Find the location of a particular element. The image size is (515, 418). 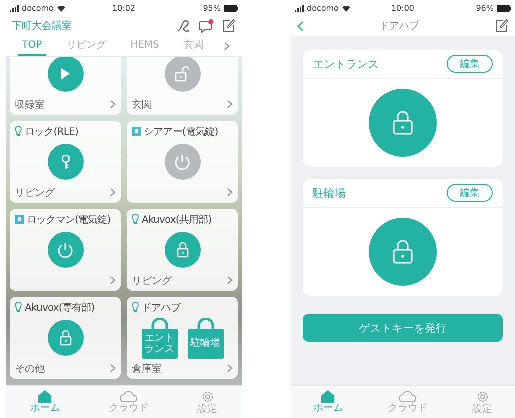

battery-percent: 96% is located at coordinates (485, 8).